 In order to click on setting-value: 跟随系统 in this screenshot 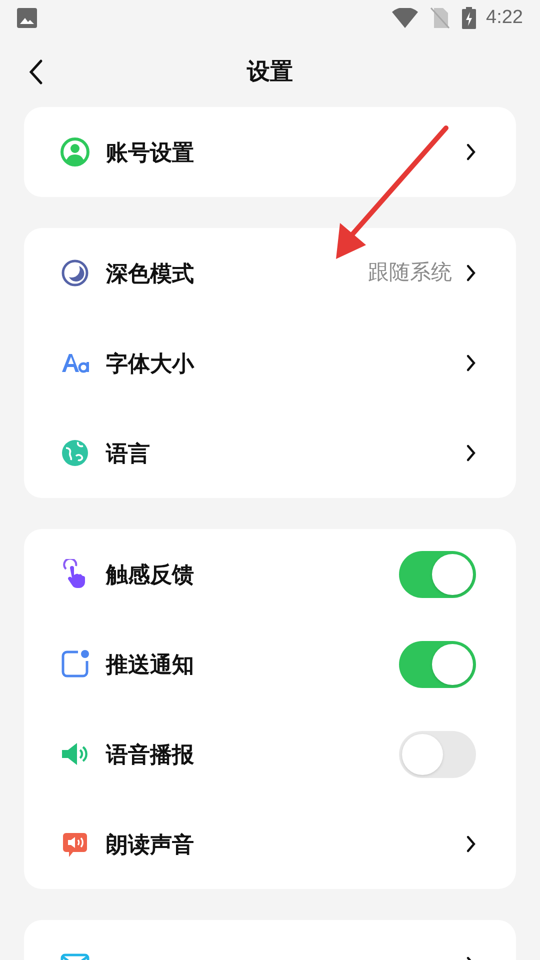, I will do `click(410, 273)`.